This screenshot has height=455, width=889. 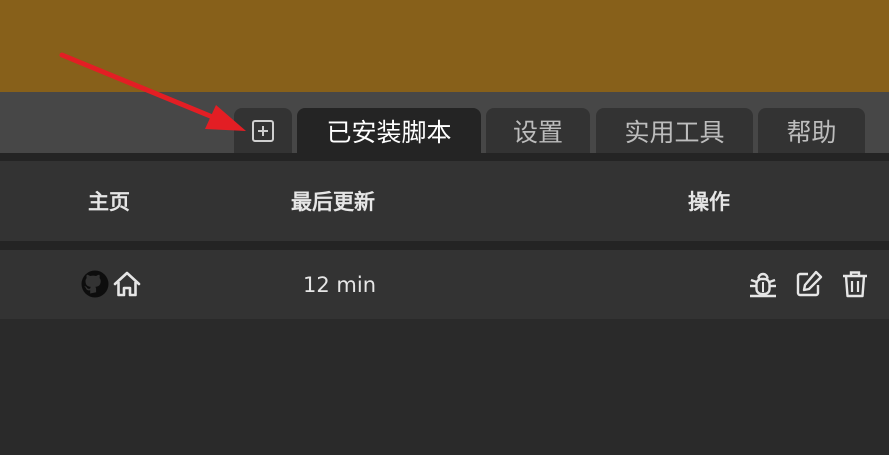 I want to click on column-header-last-updated: 最后更新, so click(x=333, y=201).